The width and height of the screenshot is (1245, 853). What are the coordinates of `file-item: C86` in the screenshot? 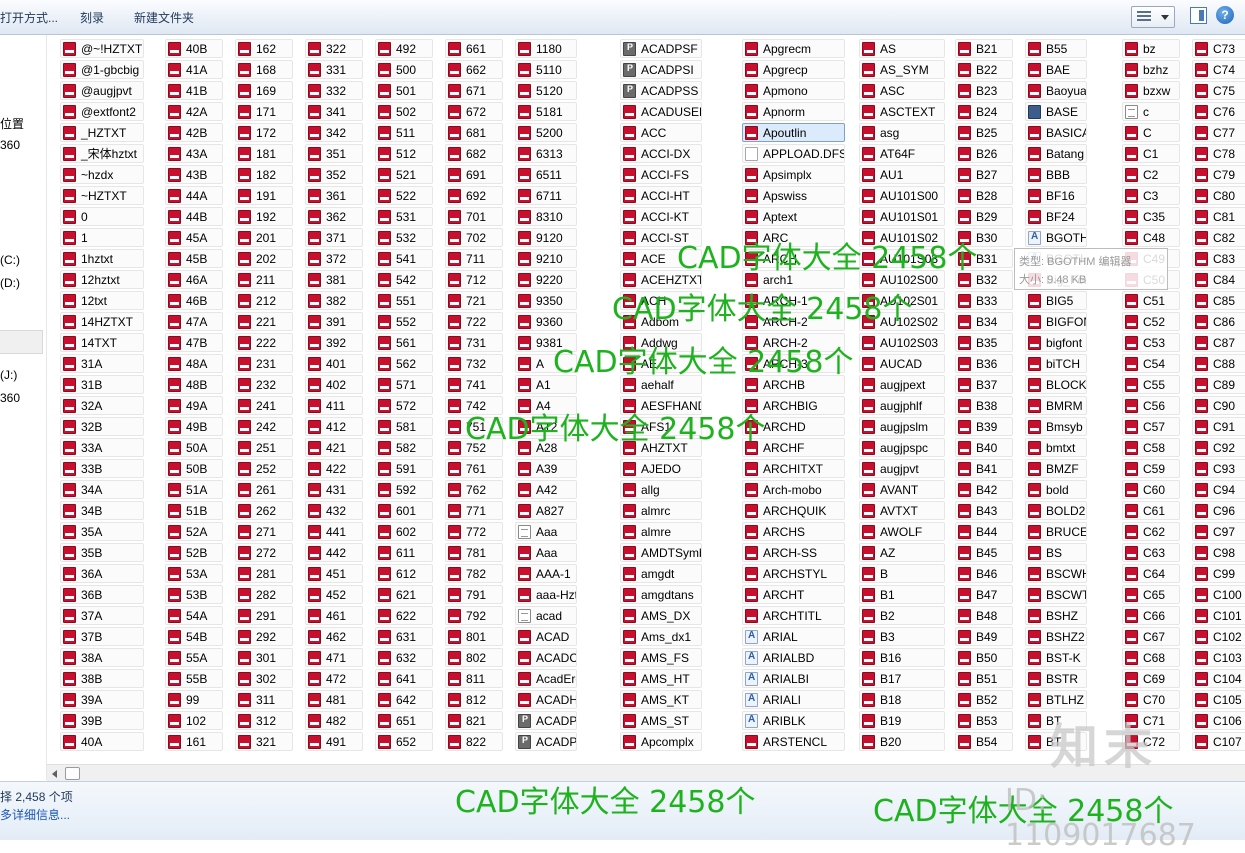 It's located at (1218, 321).